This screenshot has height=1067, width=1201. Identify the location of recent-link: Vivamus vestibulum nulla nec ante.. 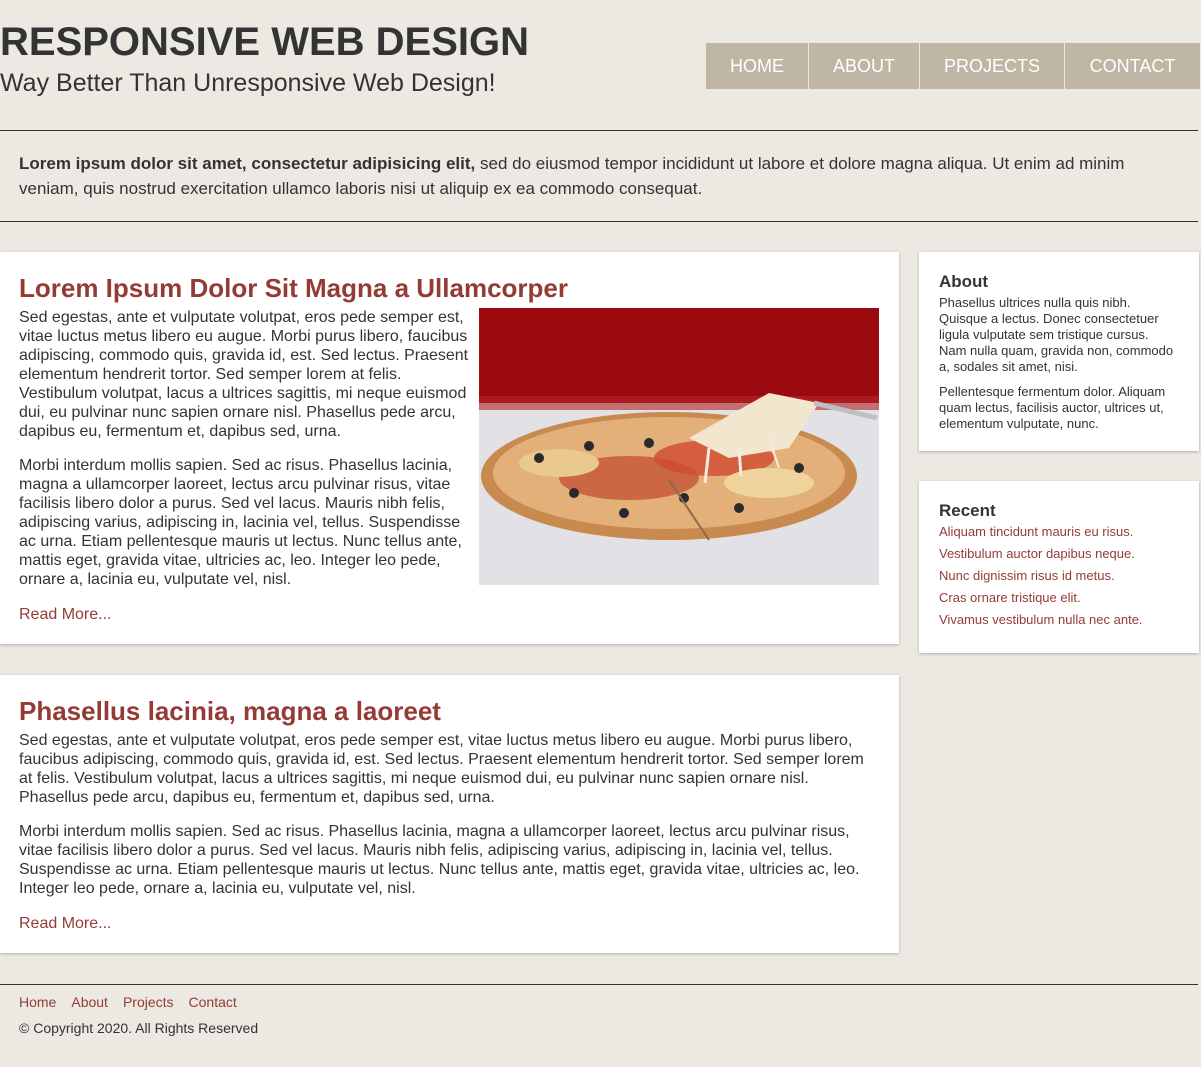
(1064, 620).